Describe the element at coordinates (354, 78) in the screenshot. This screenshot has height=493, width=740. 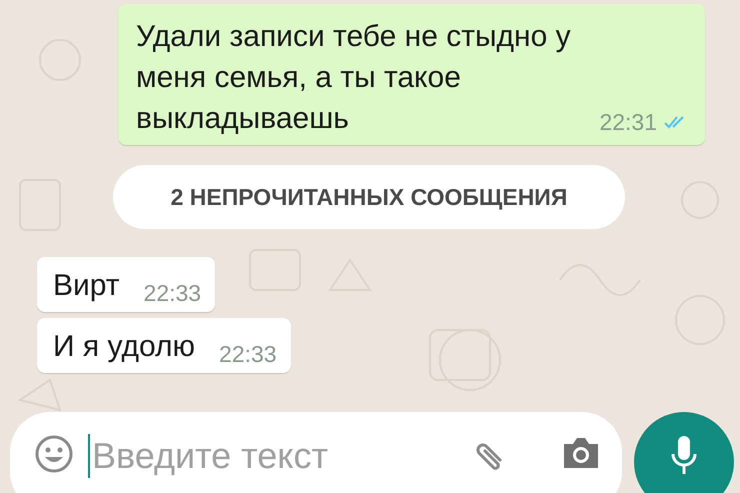
I see `message-text: Удали записи тебе не стыдно у меня семья, а ты такое выкладываешь` at that location.